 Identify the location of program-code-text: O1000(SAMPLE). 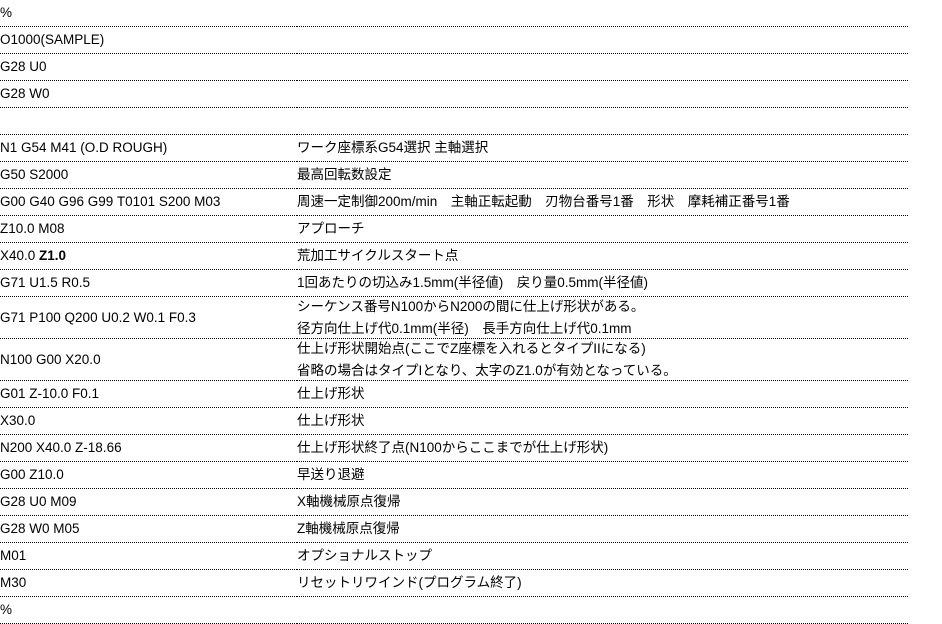
(52, 40).